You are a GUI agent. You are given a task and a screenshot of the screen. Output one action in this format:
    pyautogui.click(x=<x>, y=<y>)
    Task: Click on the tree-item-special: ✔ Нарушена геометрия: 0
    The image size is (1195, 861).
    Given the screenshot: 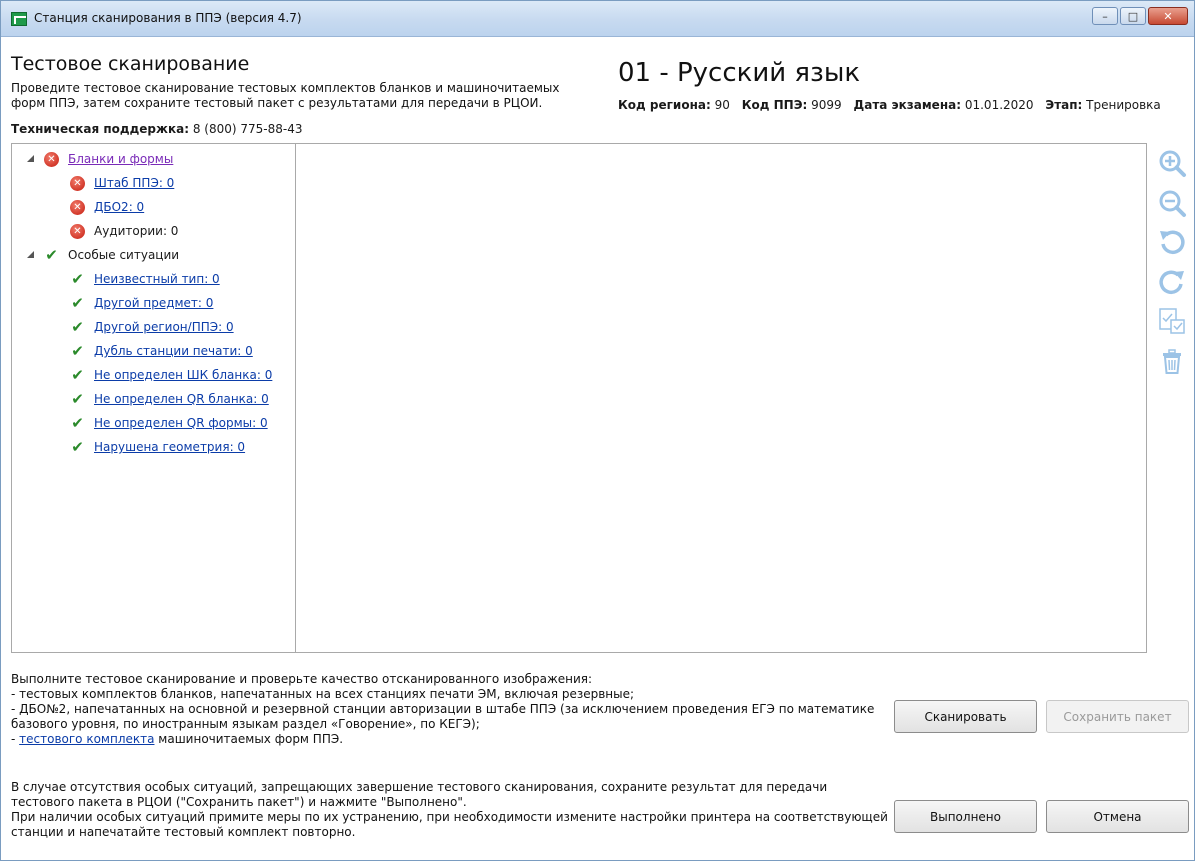 What is the action you would take?
    pyautogui.click(x=157, y=447)
    